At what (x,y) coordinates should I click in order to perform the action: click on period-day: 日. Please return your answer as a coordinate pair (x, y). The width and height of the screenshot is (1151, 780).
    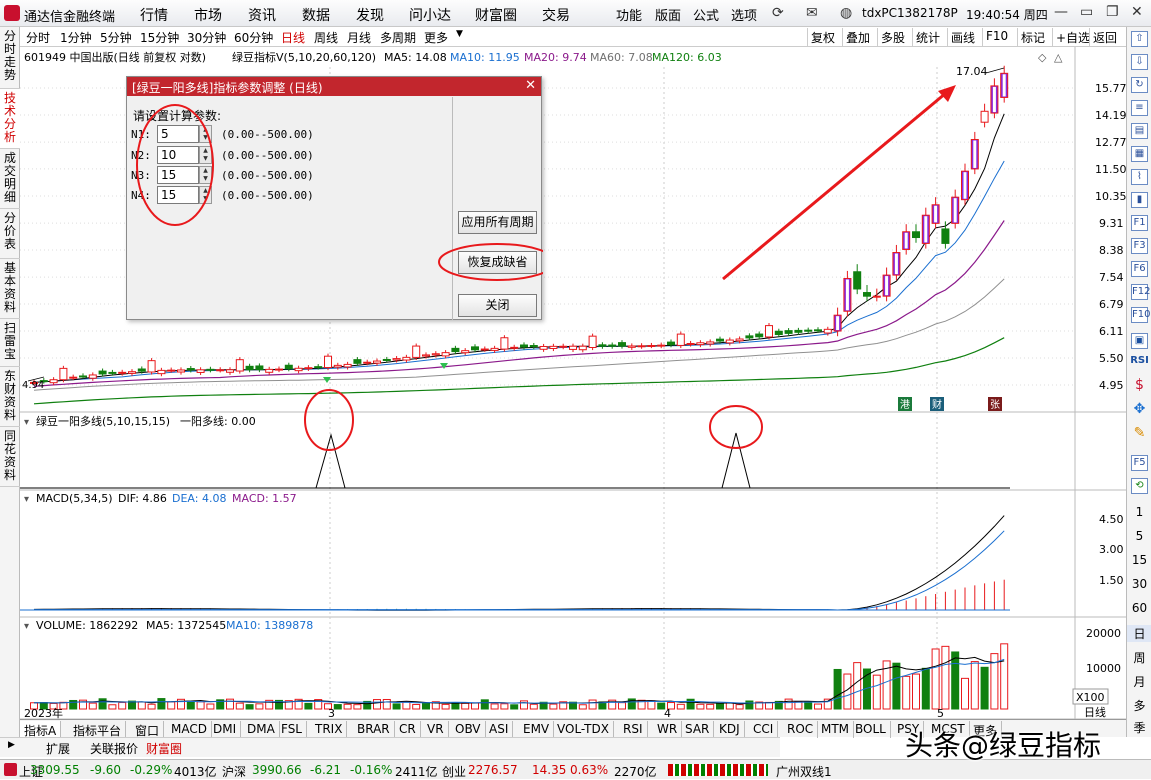
    Looking at the image, I should click on (1139, 633).